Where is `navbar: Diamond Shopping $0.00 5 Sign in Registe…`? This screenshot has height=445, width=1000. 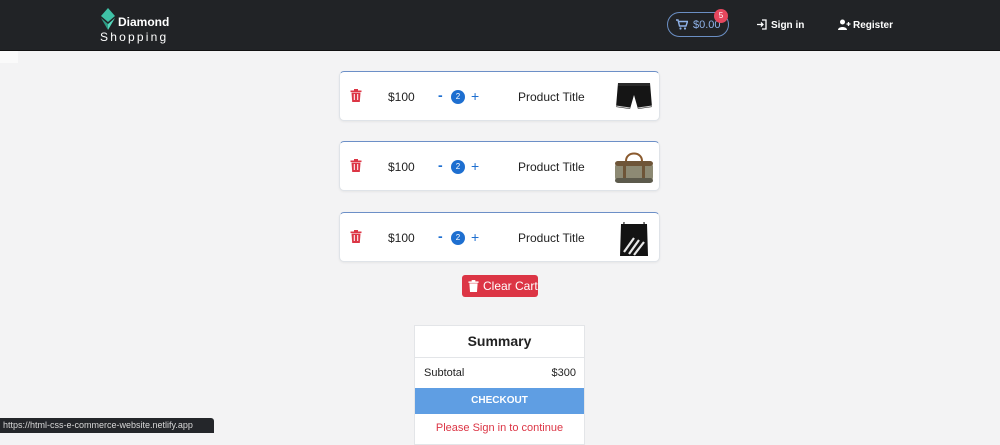 navbar: Diamond Shopping $0.00 5 Sign in Registe… is located at coordinates (500, 25).